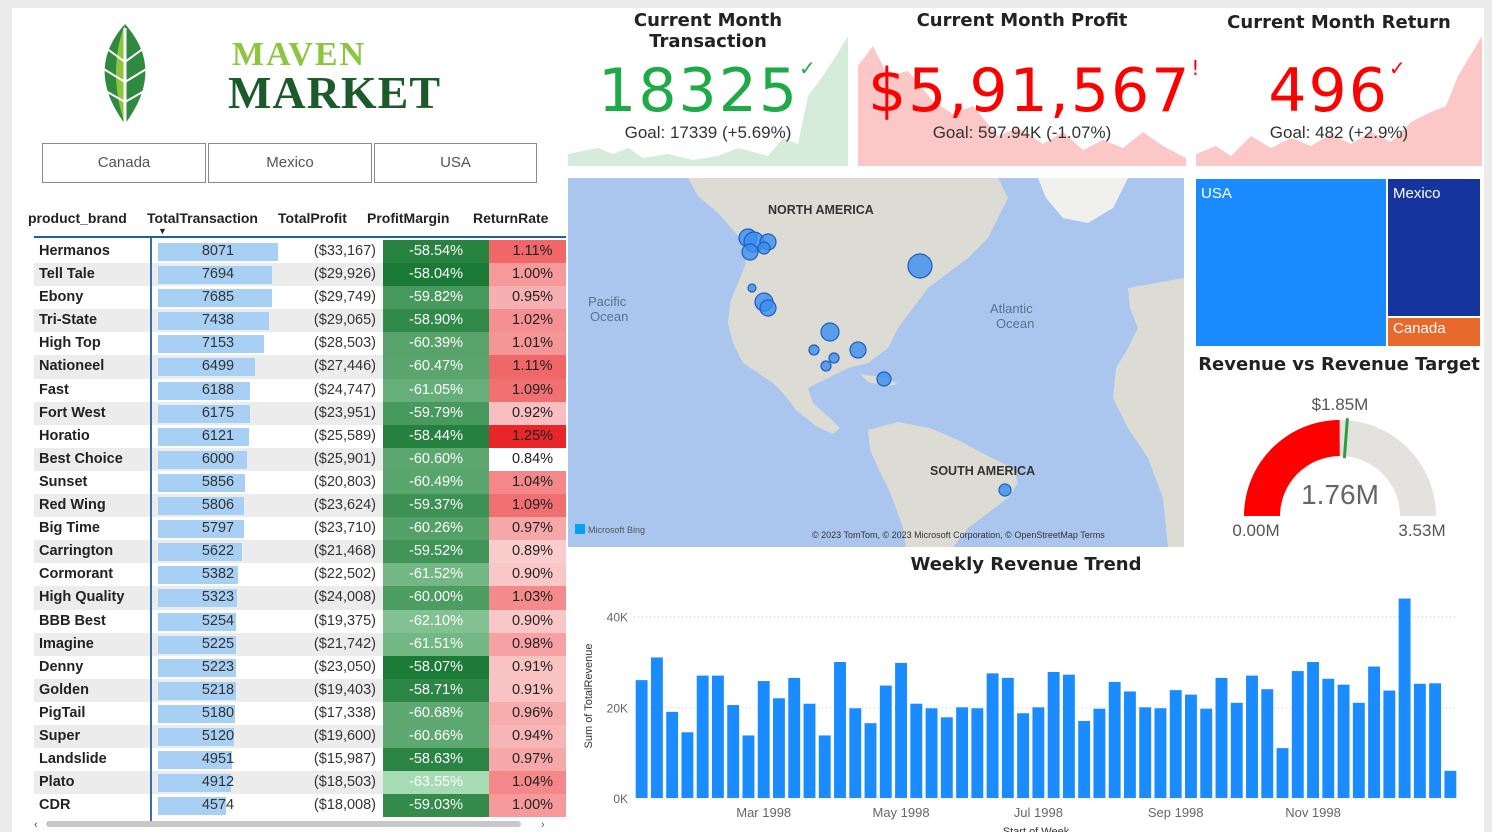 The width and height of the screenshot is (1492, 832). What do you see at coordinates (300, 667) in the screenshot?
I see `table-row: Denny 5223 ($23,050) -58.07% 0.91%` at bounding box center [300, 667].